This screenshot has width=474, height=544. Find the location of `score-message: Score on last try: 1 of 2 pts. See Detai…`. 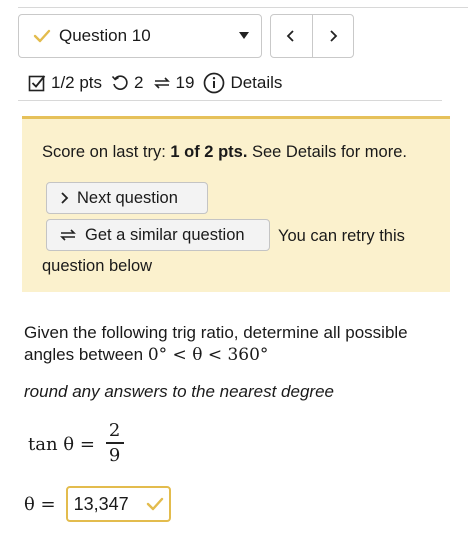

score-message: Score on last try: 1 of 2 pts. See Detai… is located at coordinates (224, 152).